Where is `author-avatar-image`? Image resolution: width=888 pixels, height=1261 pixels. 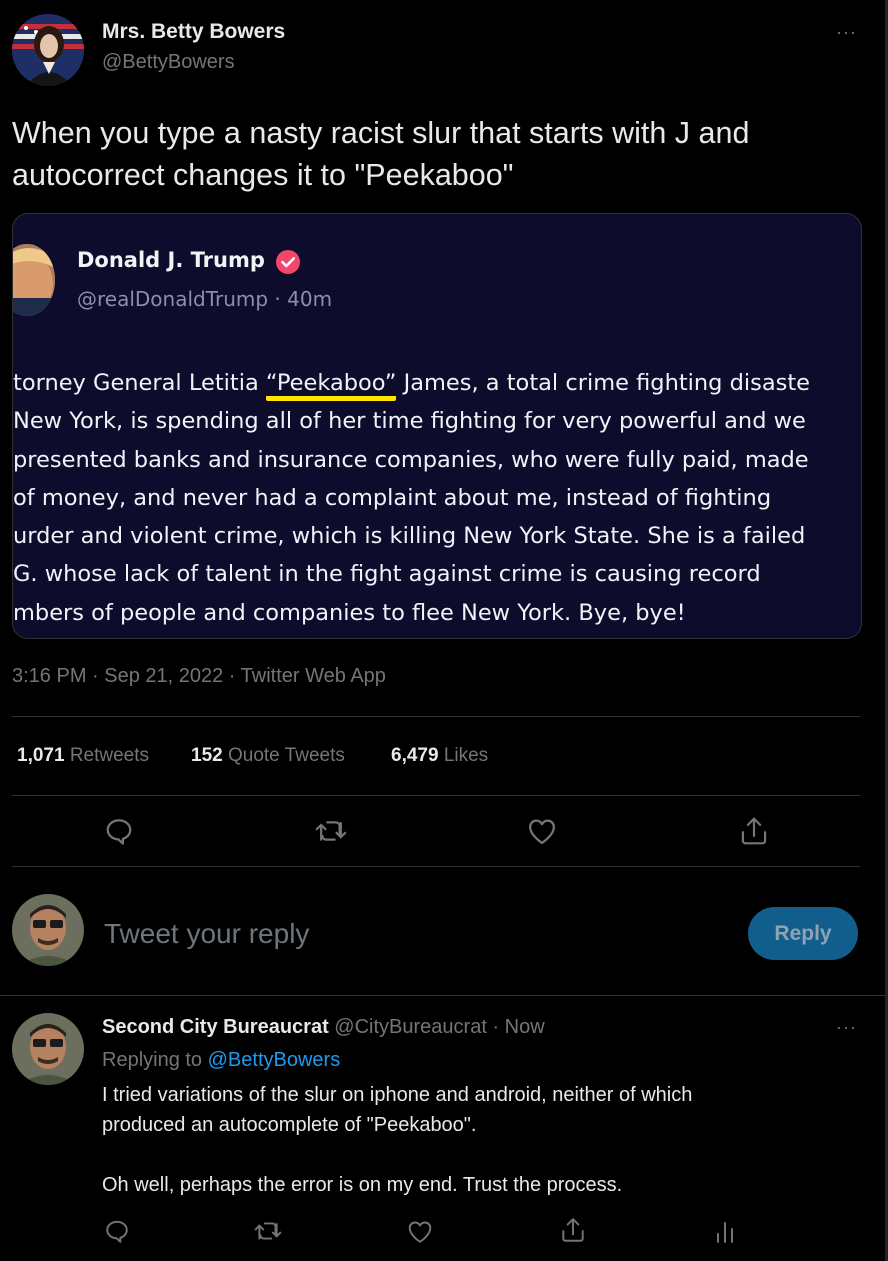 author-avatar-image is located at coordinates (48, 50).